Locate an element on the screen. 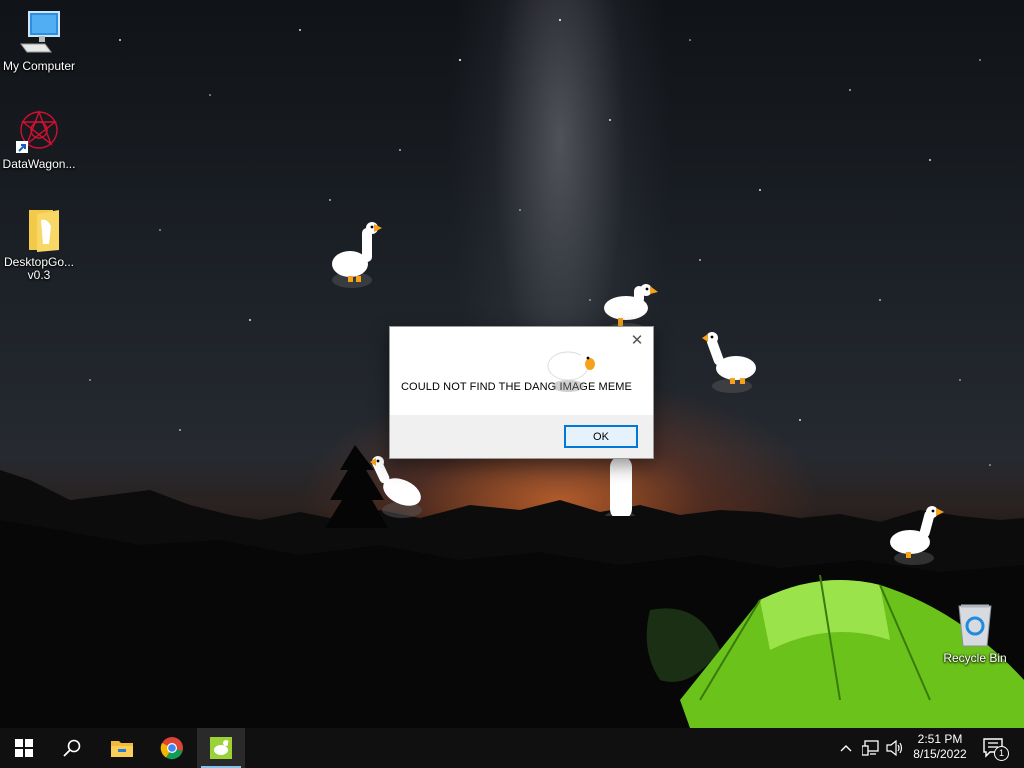 Image resolution: width=1024 pixels, height=768 pixels. clock-date: 8/15/2022 is located at coordinates (940, 754).